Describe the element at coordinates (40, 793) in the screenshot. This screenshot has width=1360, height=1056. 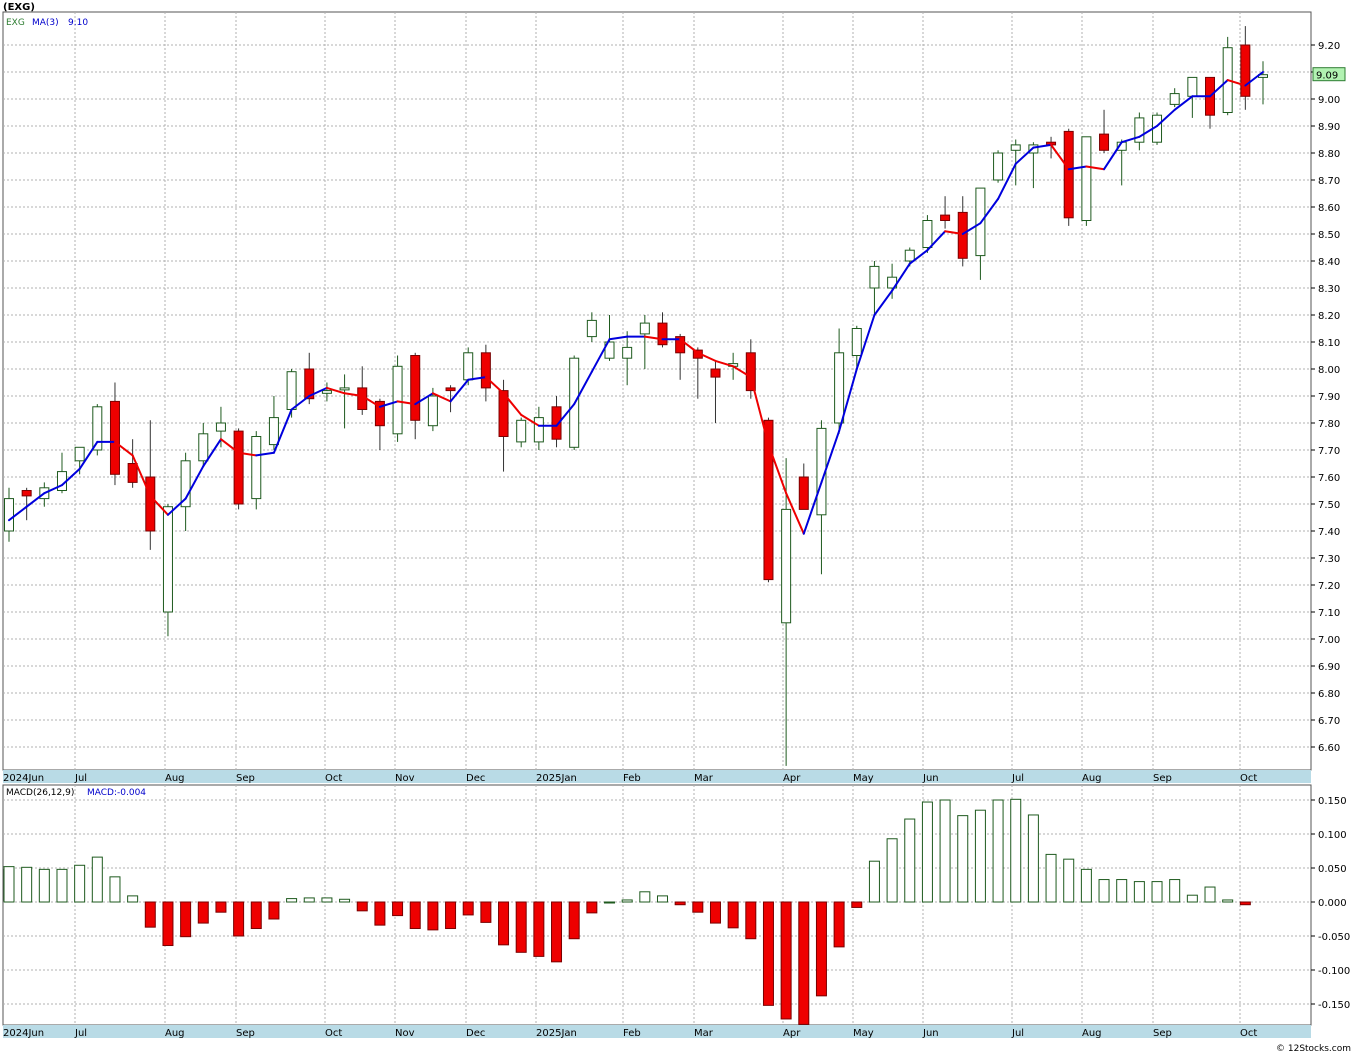
I see `macd-legend-name: MACD(26,12,9)` at that location.